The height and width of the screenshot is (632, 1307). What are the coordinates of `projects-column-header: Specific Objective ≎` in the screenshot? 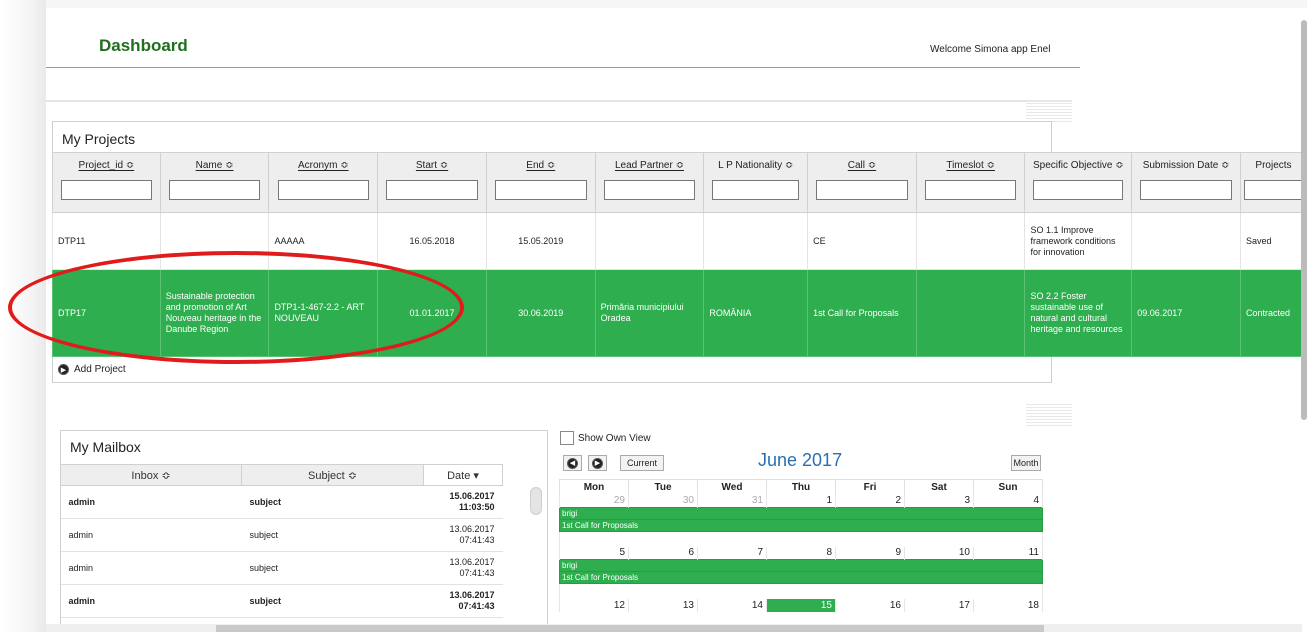 It's located at (1078, 182).